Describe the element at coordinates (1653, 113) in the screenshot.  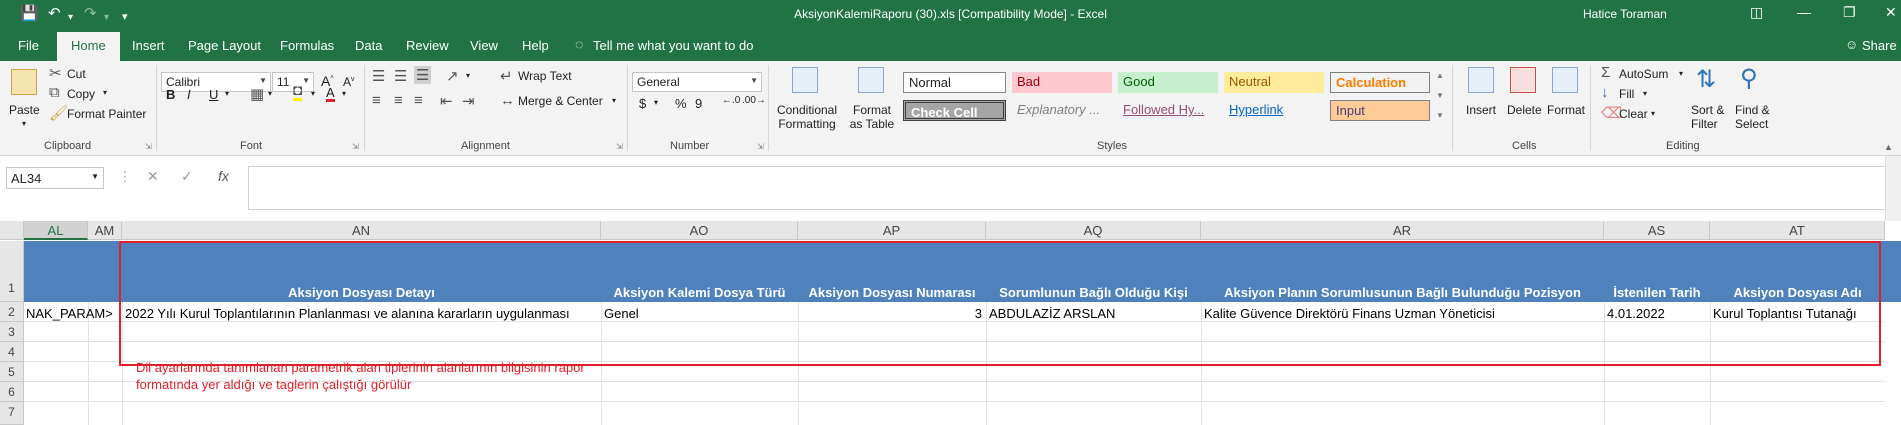
I see `clear-dropdown-icon: ▾` at that location.